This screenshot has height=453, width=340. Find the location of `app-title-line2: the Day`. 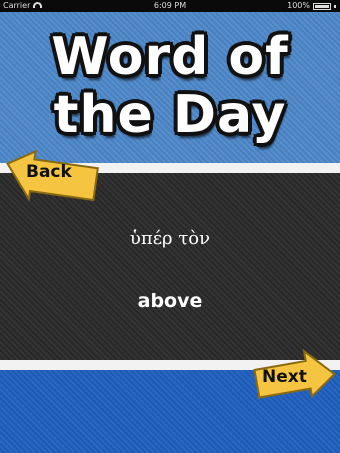

app-title-line2: the Day is located at coordinates (170, 115).